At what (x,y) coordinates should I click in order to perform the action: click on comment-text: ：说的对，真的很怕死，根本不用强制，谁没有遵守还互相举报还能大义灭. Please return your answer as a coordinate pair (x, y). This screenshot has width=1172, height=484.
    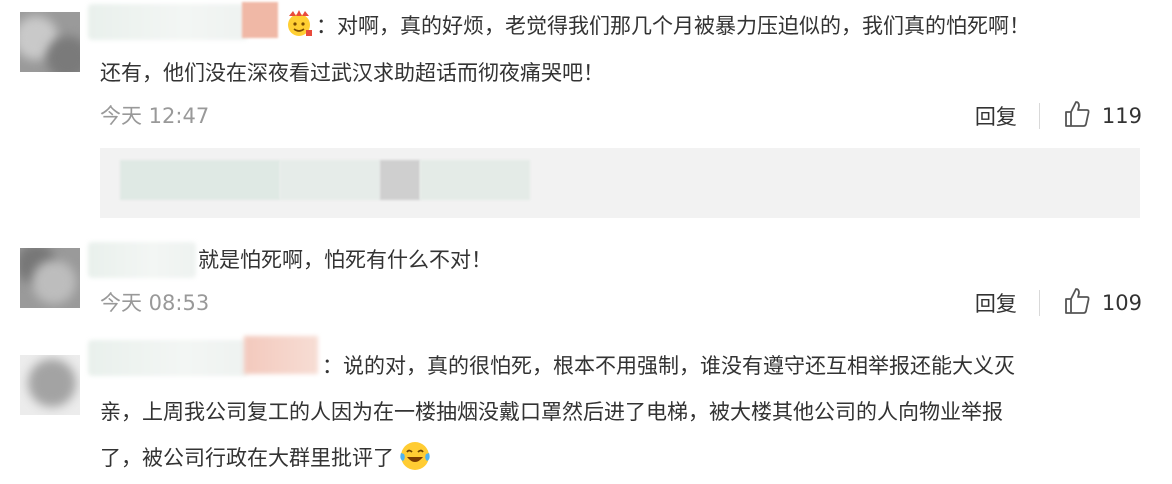
    Looking at the image, I should click on (668, 366).